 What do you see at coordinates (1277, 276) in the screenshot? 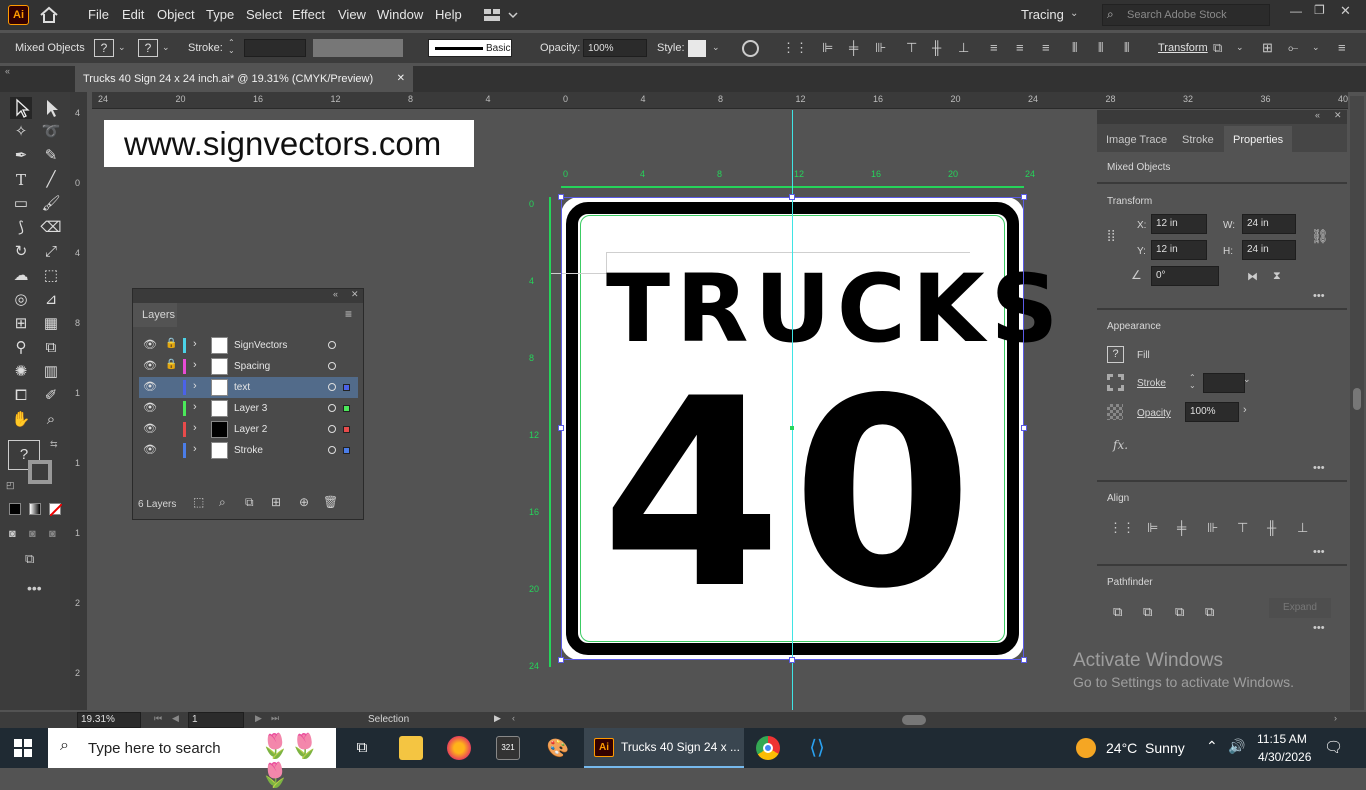
I see `flip-vertical-icon: ⧗` at bounding box center [1277, 276].